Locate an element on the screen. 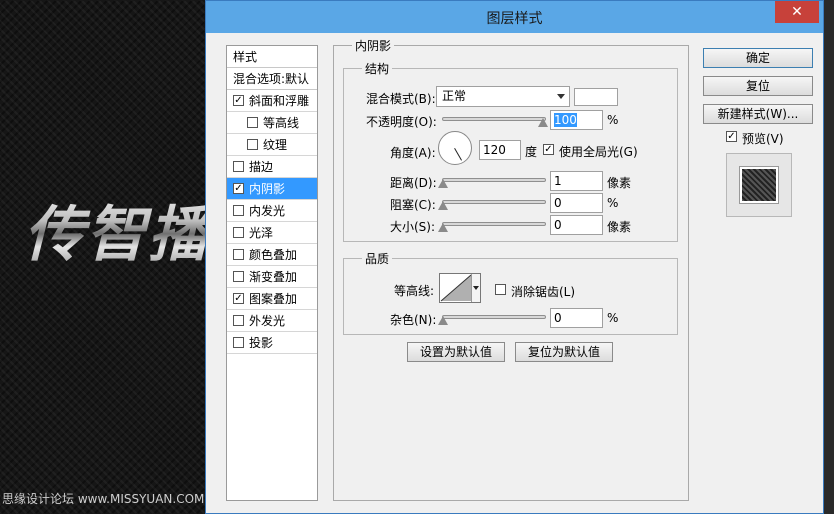 This screenshot has width=834, height=514. style-item-label: 纹理 is located at coordinates (275, 145).